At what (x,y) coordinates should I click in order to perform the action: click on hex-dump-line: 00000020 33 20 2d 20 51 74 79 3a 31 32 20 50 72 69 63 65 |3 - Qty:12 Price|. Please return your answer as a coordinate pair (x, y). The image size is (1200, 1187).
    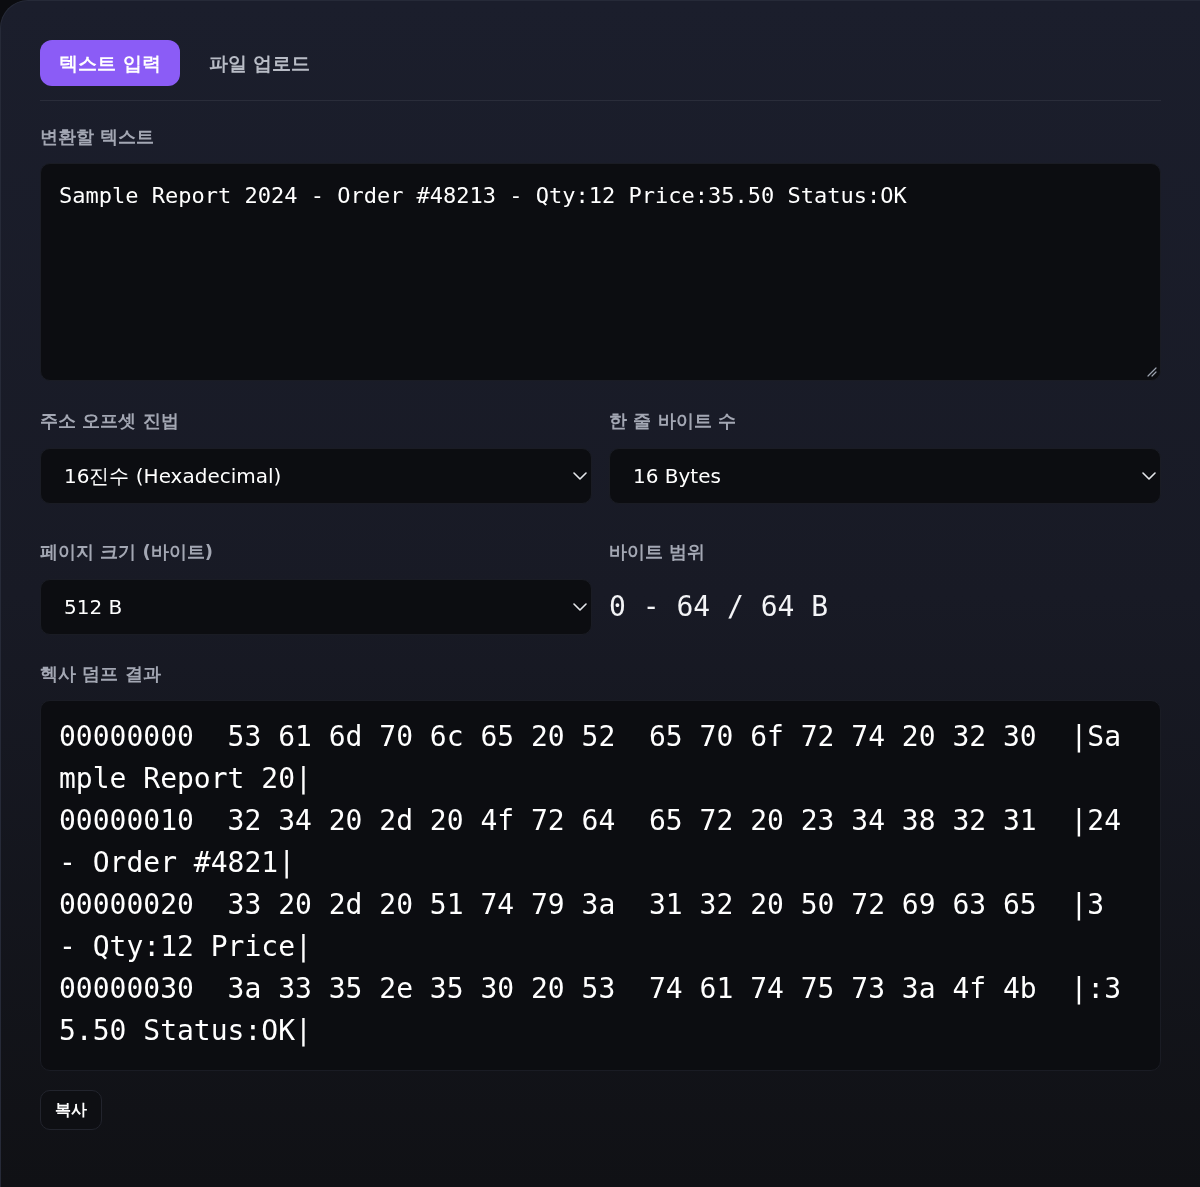
    Looking at the image, I should click on (582, 926).